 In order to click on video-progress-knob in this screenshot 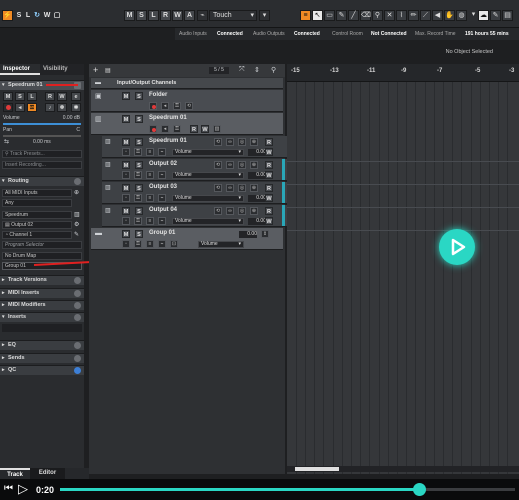, I will do `click(420, 489)`.